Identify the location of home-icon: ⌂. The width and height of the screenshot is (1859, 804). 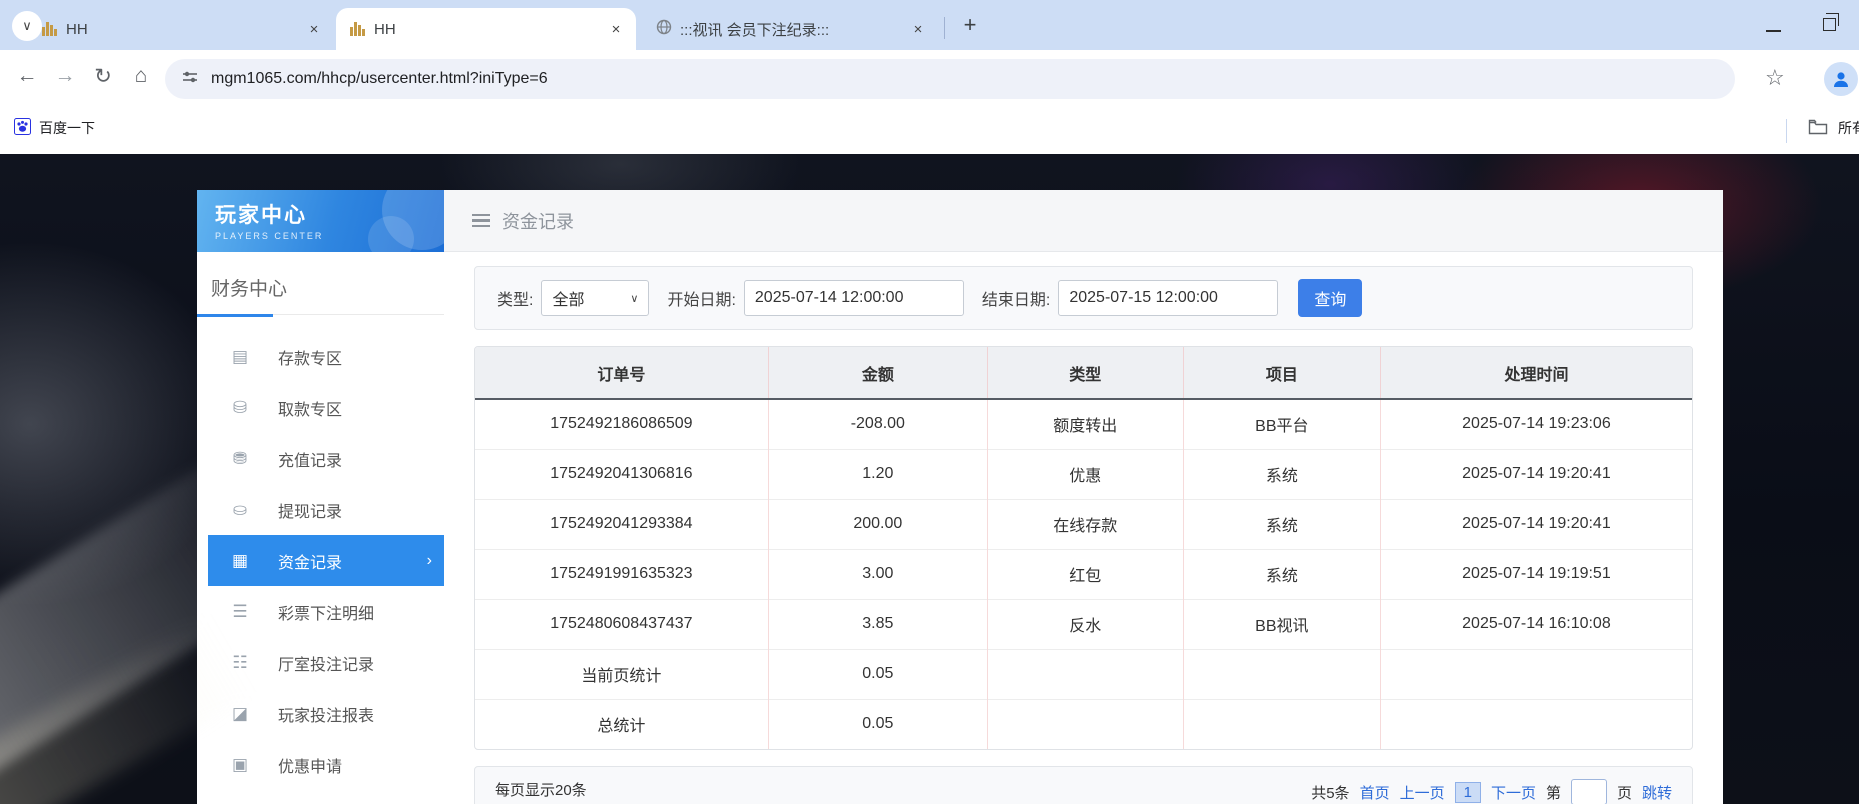
(141, 76).